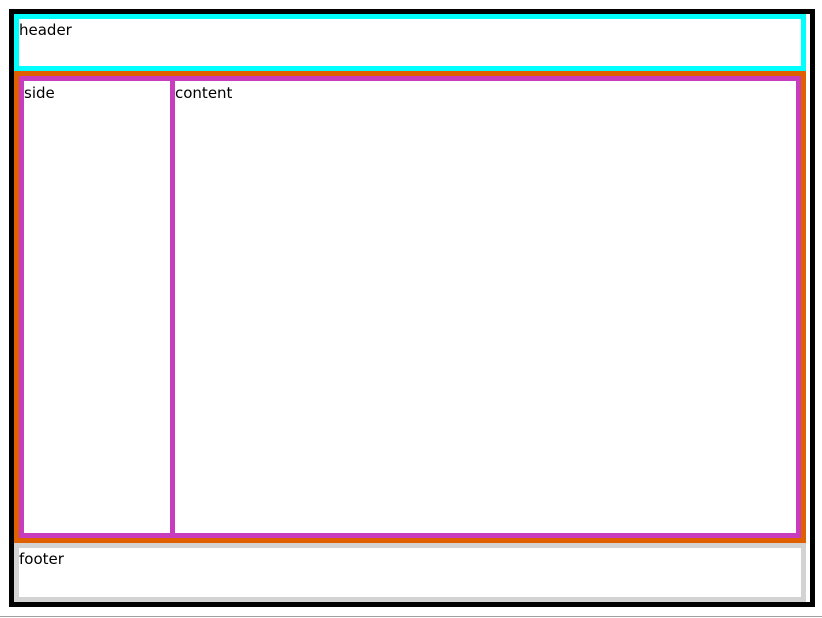 The height and width of the screenshot is (618, 822). I want to click on footer-region: footer, so click(410, 572).